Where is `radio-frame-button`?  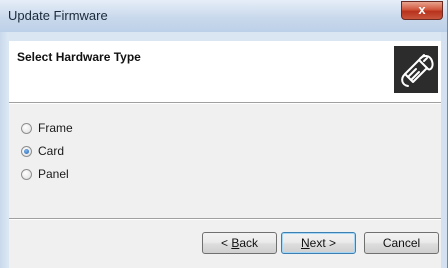
radio-frame-button is located at coordinates (26, 128).